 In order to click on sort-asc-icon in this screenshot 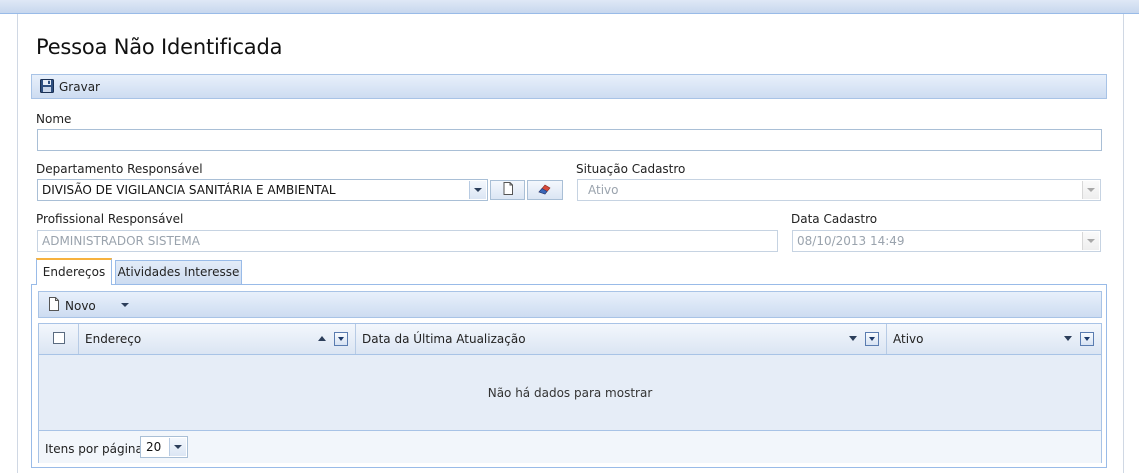, I will do `click(322, 338)`.